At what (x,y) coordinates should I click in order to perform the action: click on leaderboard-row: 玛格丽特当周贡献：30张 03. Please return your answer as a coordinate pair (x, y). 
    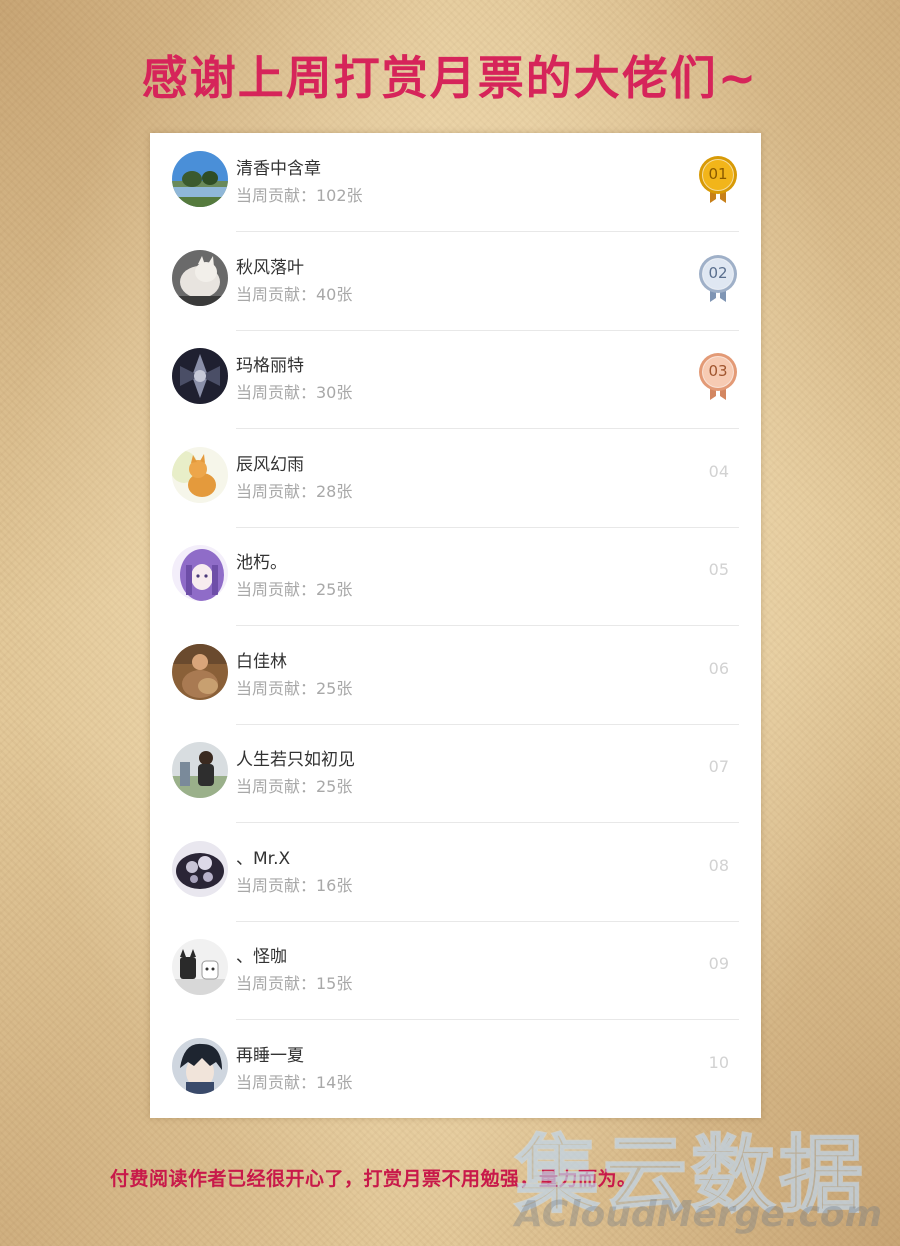
    Looking at the image, I should click on (455, 379).